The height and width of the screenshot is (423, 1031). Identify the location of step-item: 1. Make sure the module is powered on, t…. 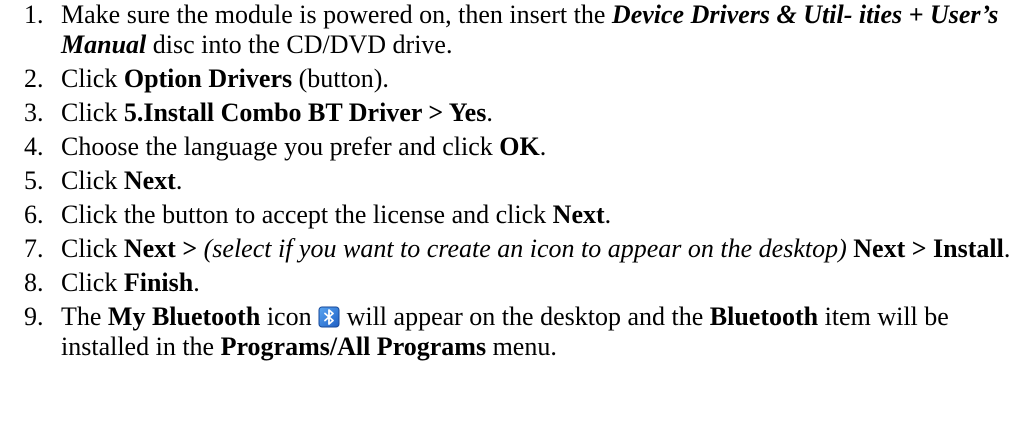
(515, 30).